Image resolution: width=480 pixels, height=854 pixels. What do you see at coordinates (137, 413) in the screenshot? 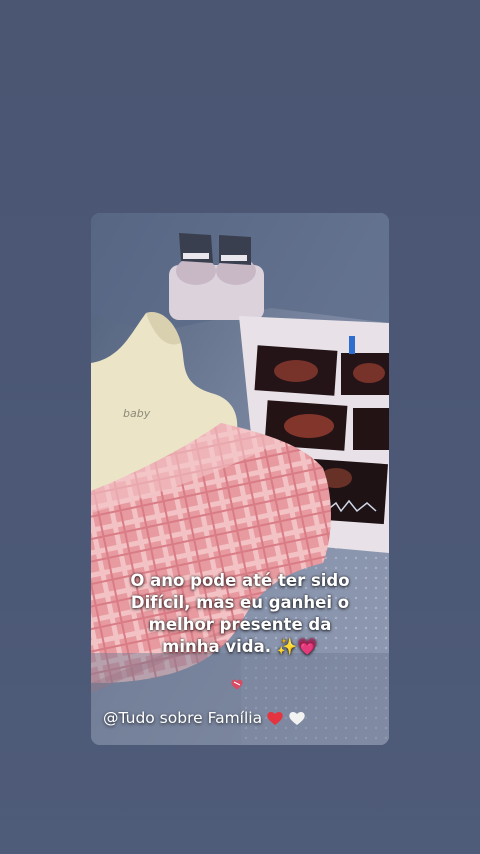
I see `svg-text: baby` at bounding box center [137, 413].